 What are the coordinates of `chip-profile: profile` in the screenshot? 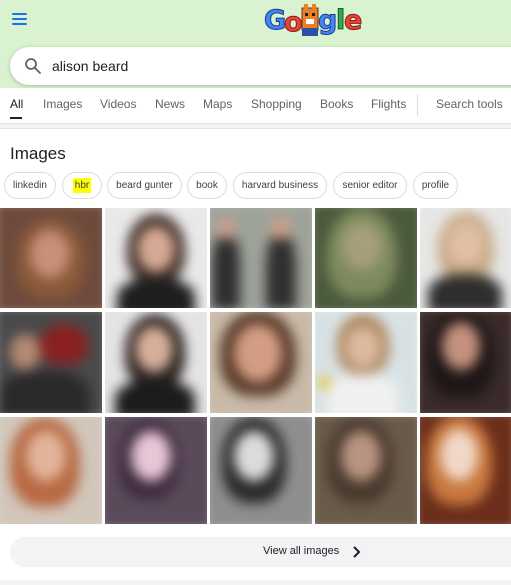 It's located at (435, 185).